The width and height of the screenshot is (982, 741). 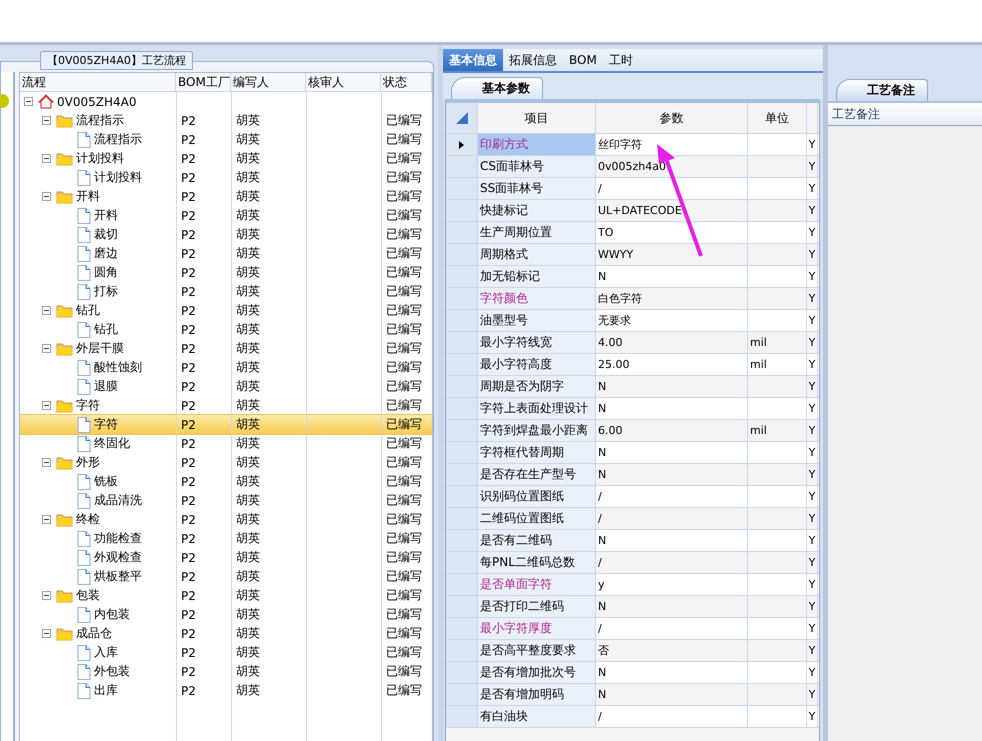 What do you see at coordinates (632, 717) in the screenshot?
I see `table-row: 有白油块 / Y` at bounding box center [632, 717].